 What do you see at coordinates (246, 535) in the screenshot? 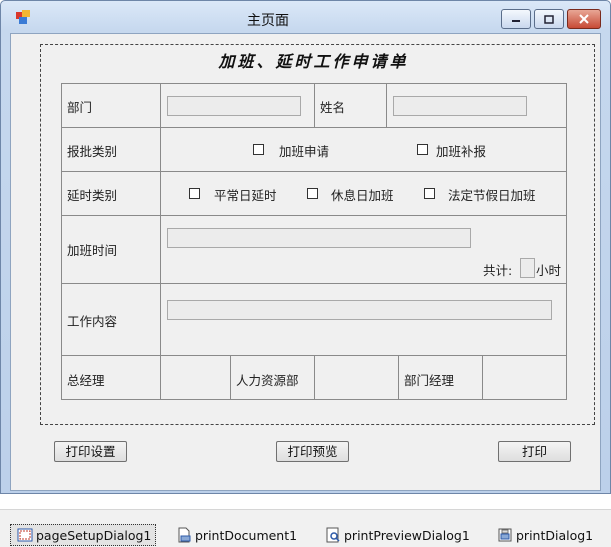
I see `tray-item-label: printDocument1` at bounding box center [246, 535].